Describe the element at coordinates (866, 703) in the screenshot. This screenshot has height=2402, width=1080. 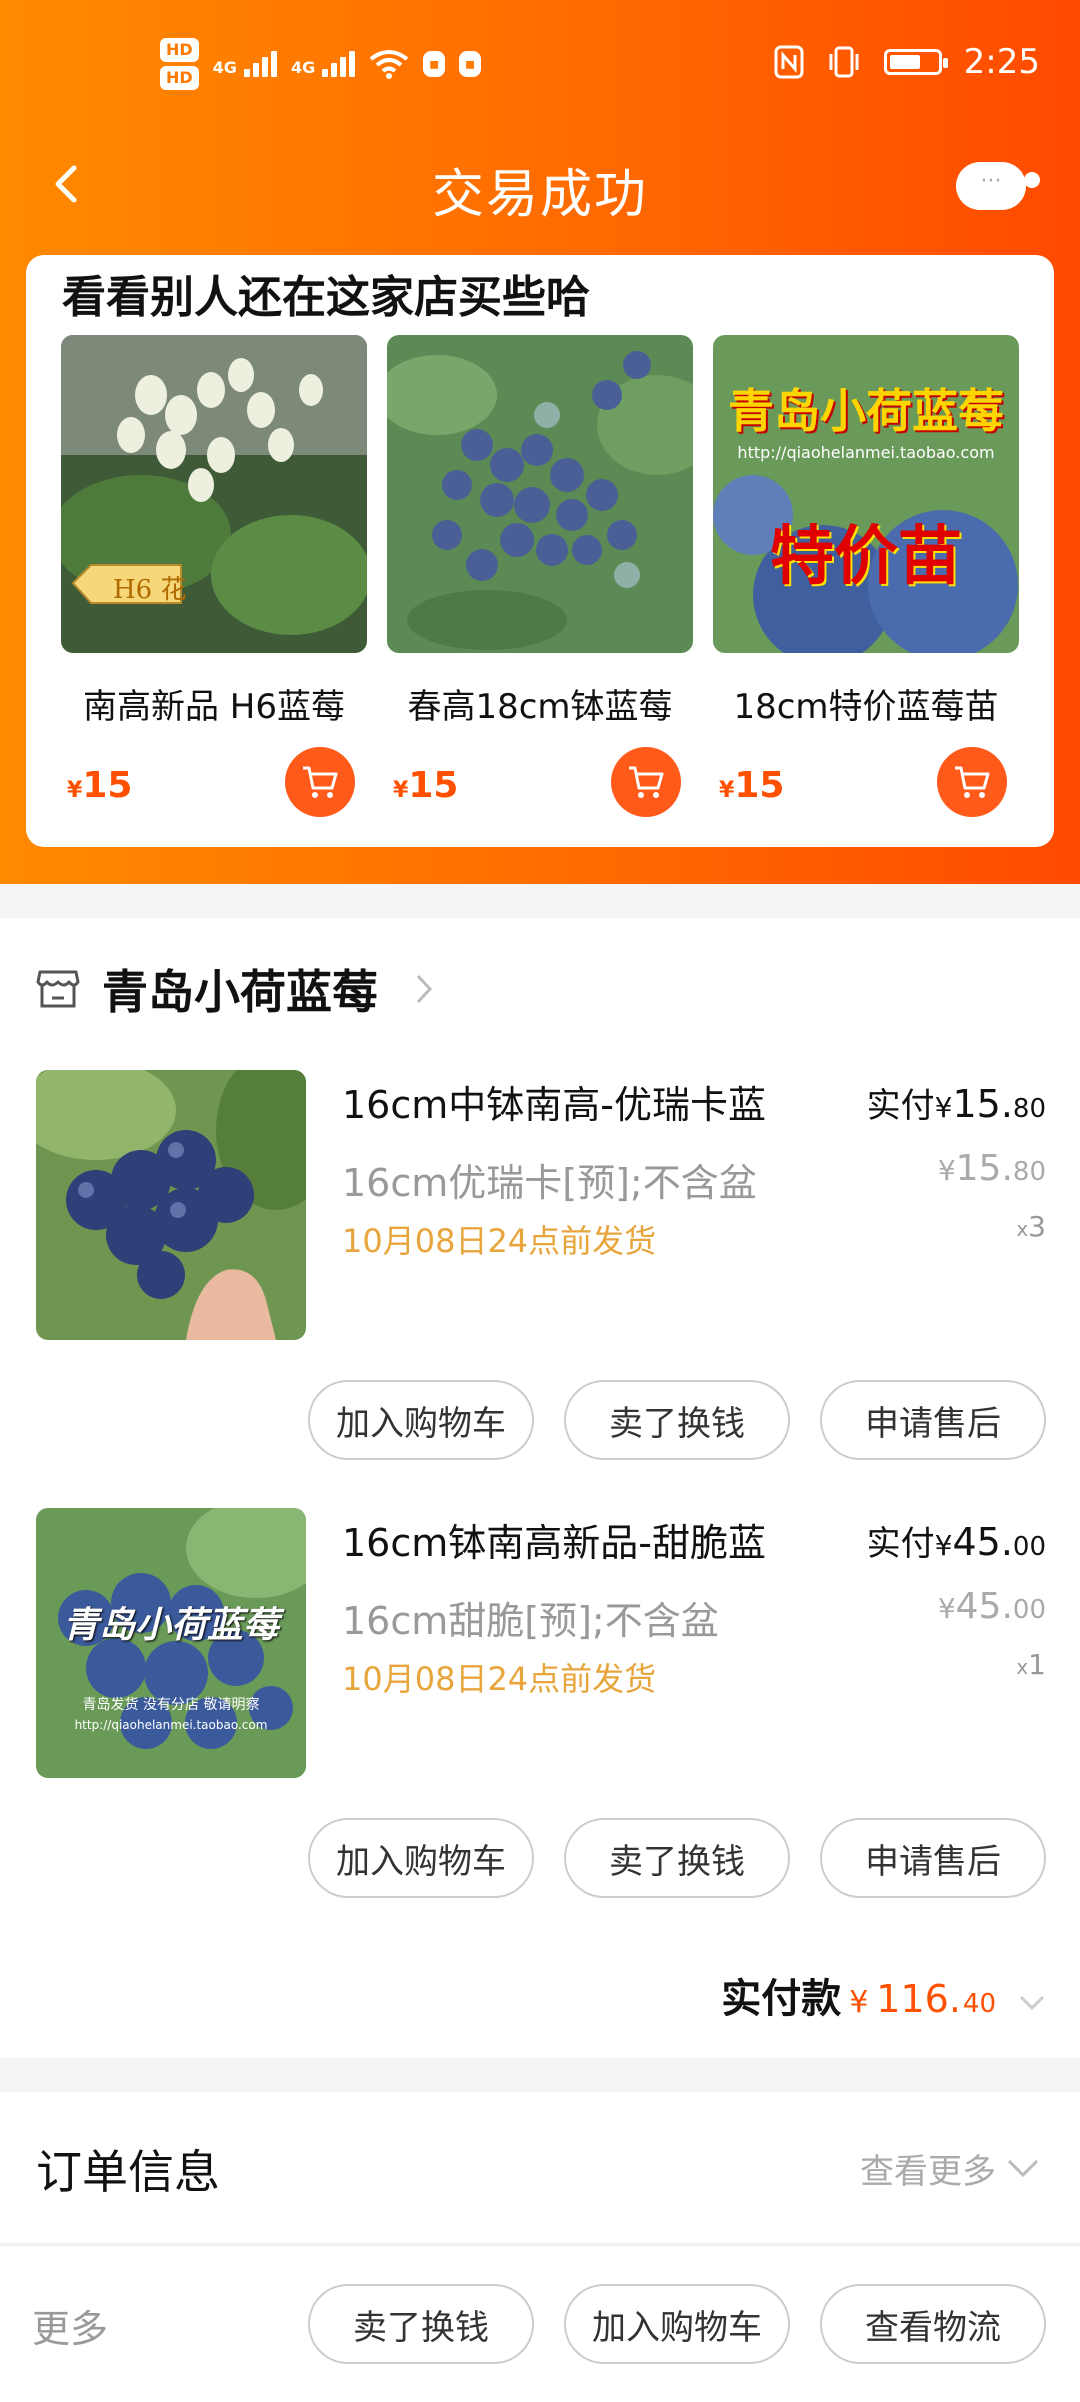
I see `product-name: 18cm特价蓝莓苗` at that location.